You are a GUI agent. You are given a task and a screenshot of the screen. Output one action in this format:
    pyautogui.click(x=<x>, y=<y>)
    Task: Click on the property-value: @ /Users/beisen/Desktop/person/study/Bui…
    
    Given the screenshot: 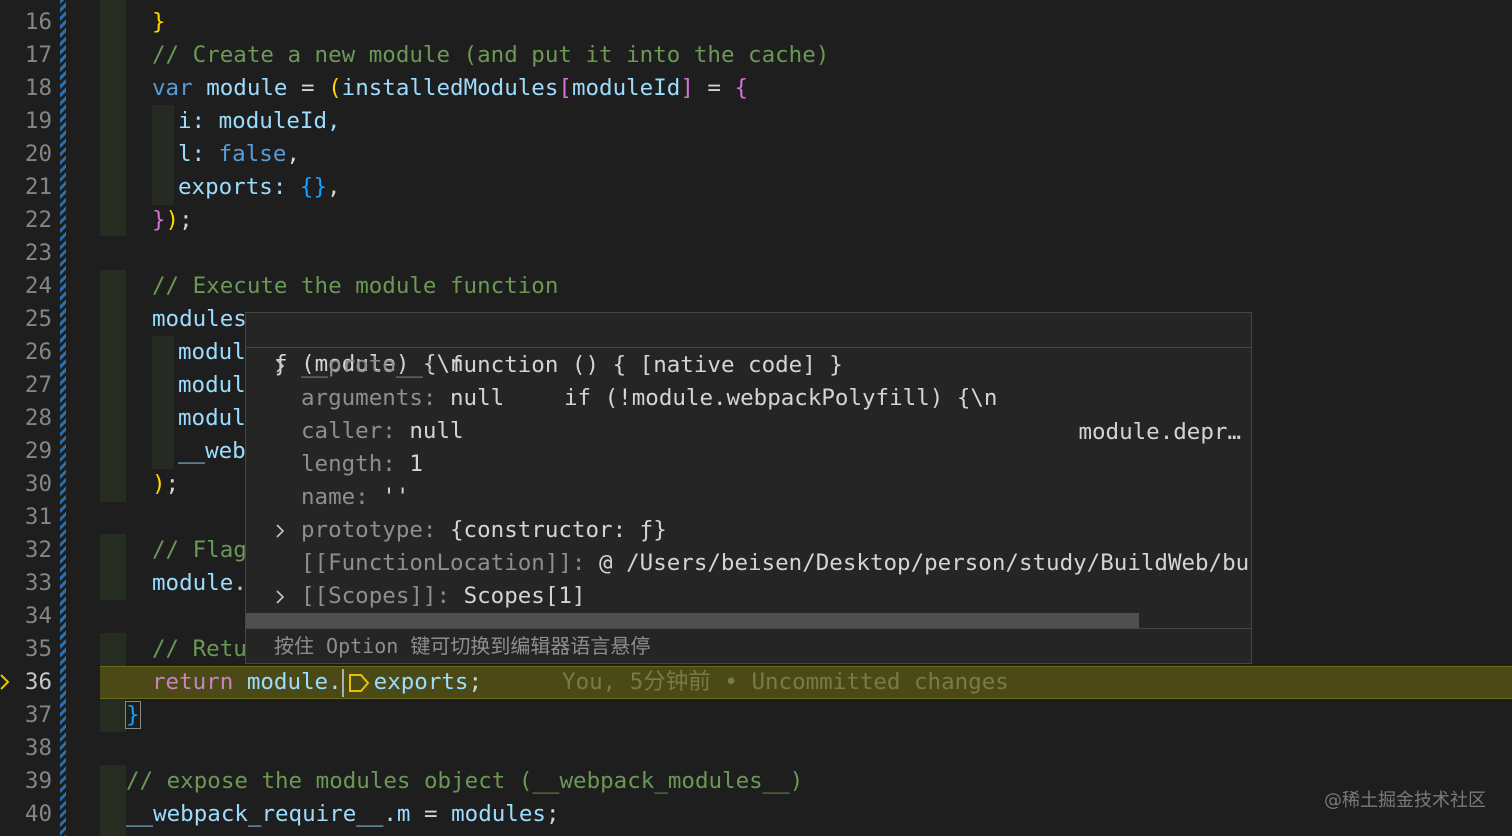 What is the action you would take?
    pyautogui.click(x=925, y=563)
    